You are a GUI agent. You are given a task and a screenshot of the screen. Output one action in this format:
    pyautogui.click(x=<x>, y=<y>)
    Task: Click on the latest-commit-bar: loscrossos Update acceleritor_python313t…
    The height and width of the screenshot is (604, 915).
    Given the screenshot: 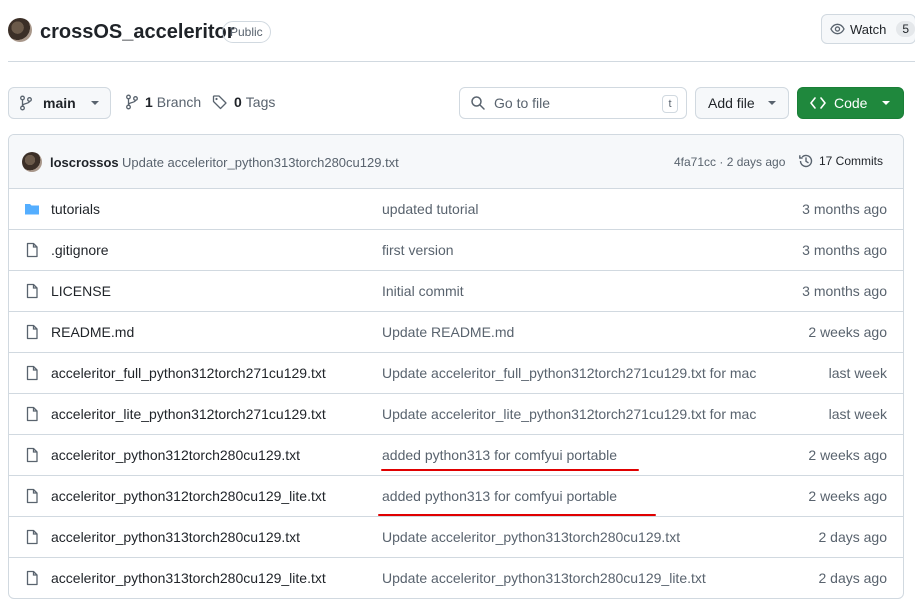 What is the action you would take?
    pyautogui.click(x=456, y=162)
    